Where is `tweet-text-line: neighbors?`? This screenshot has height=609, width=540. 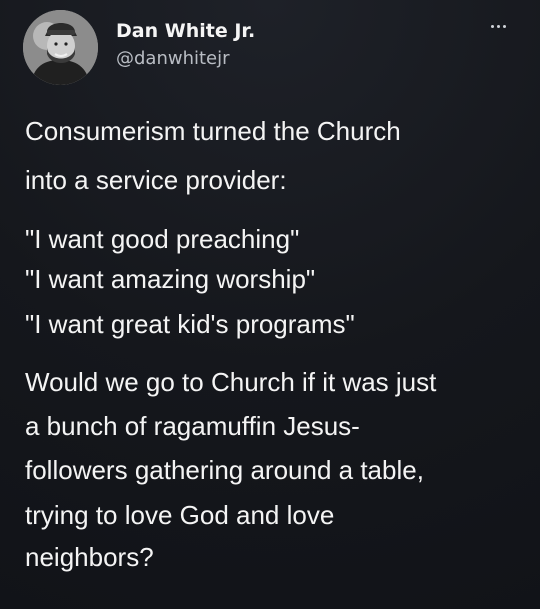
tweet-text-line: neighbors? is located at coordinates (89, 557).